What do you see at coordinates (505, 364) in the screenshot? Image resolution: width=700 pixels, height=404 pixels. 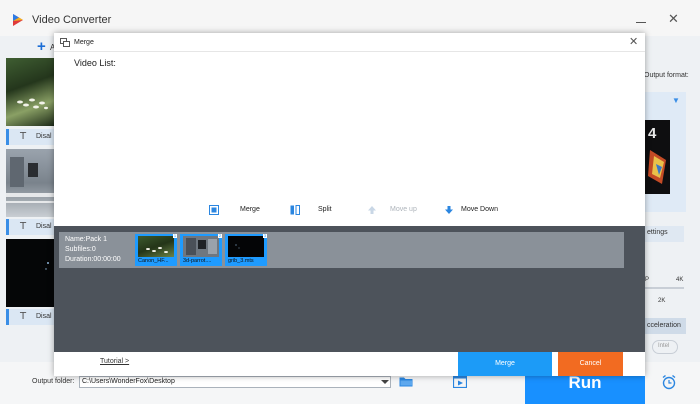 I see `merge-button: Merge` at bounding box center [505, 364].